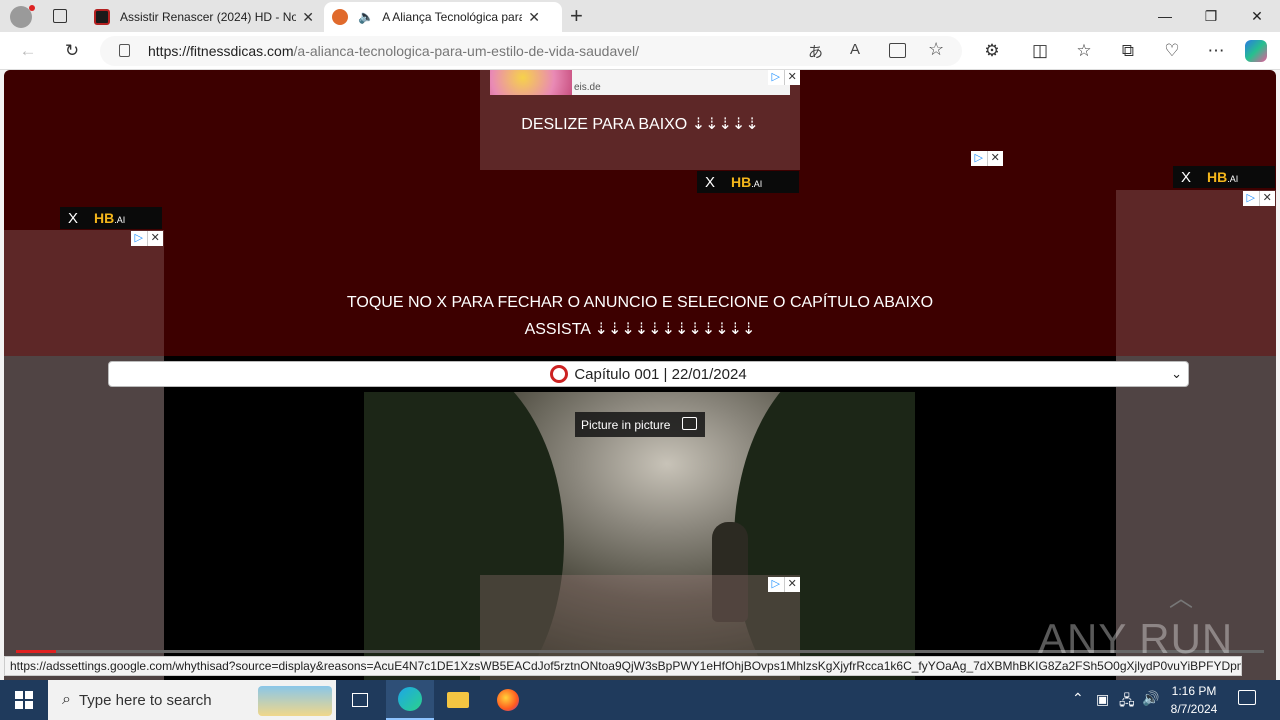 This screenshot has height=720, width=1280. I want to click on copilot-icon, so click(1256, 51).